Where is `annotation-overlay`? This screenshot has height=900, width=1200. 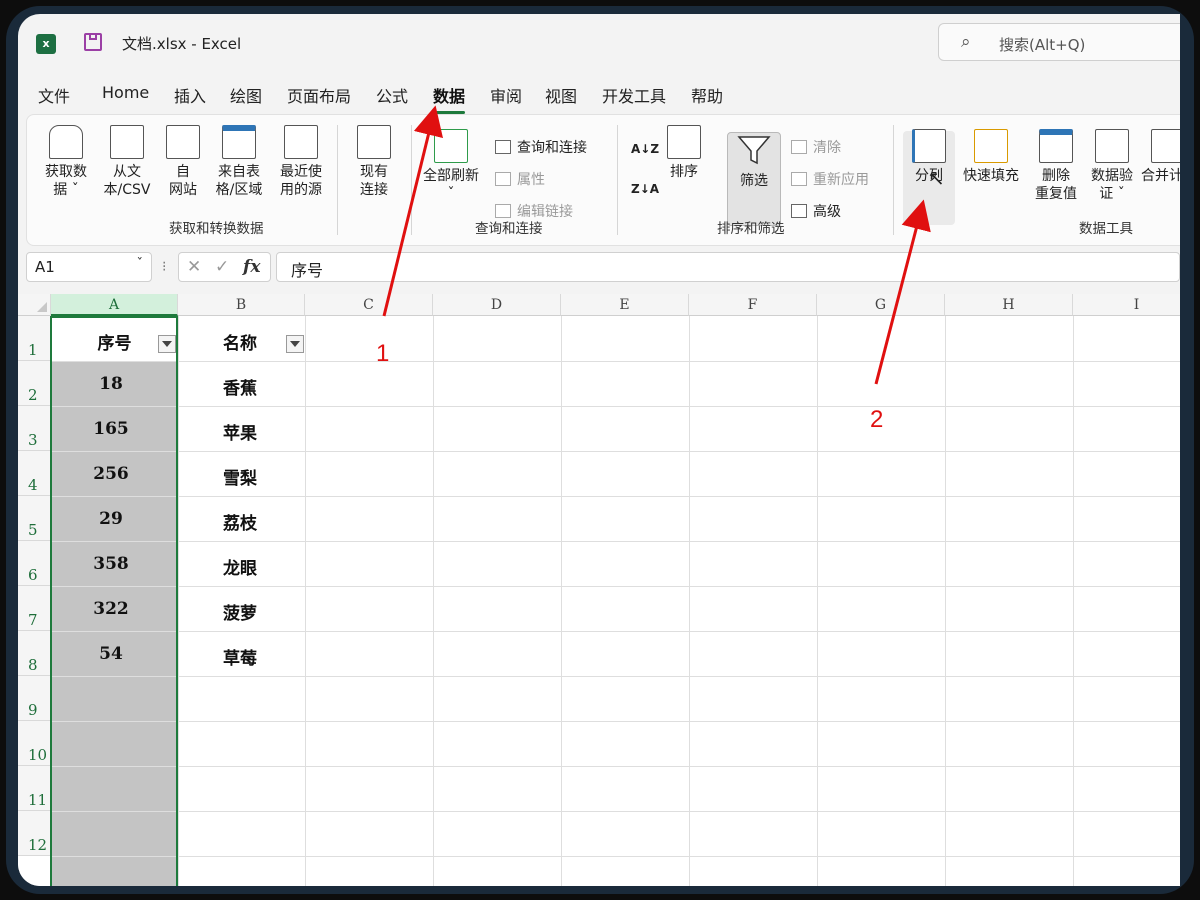 annotation-overlay is located at coordinates (656, 245).